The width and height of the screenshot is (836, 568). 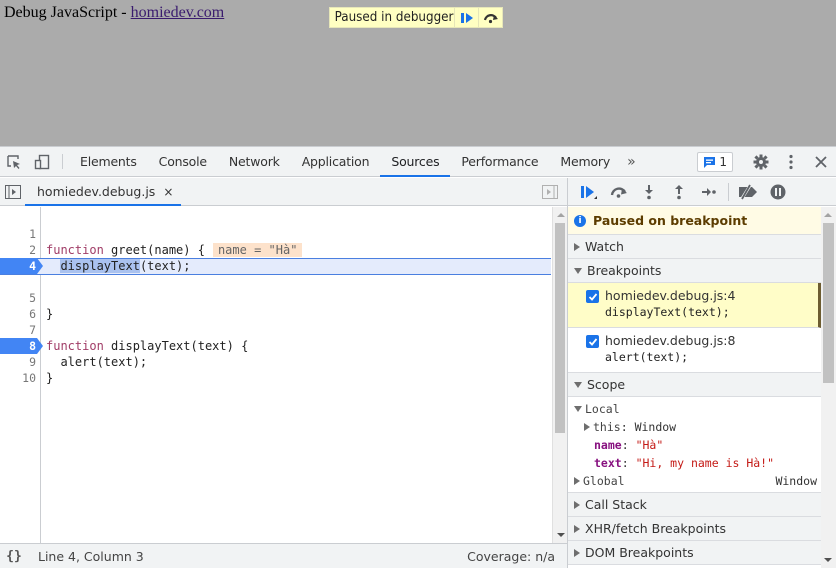 I want to click on navigator-toggle-icon, so click(x=13, y=192).